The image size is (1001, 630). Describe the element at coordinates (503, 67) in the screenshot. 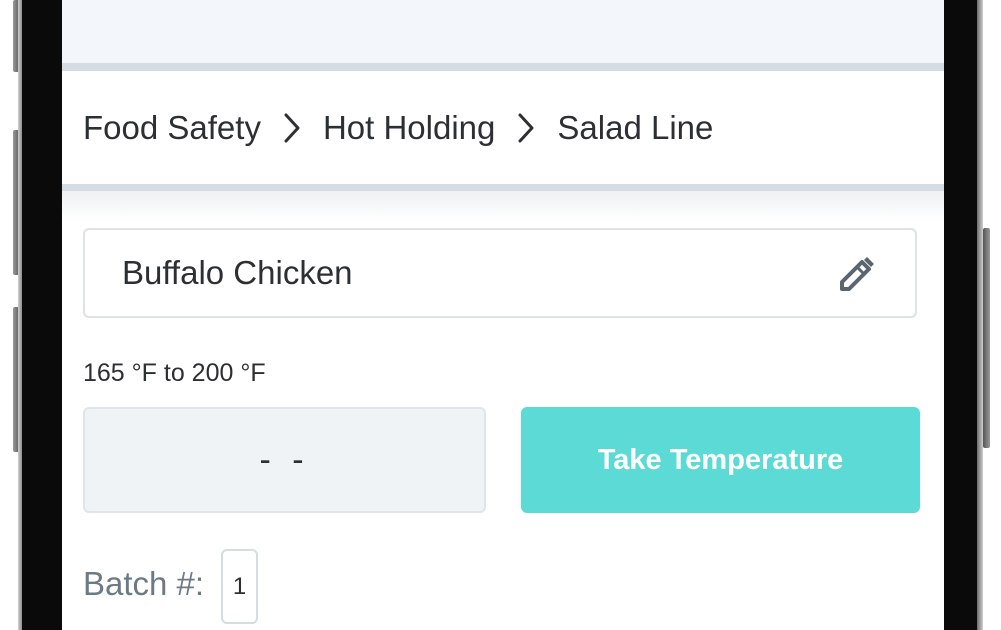

I see `divider` at that location.